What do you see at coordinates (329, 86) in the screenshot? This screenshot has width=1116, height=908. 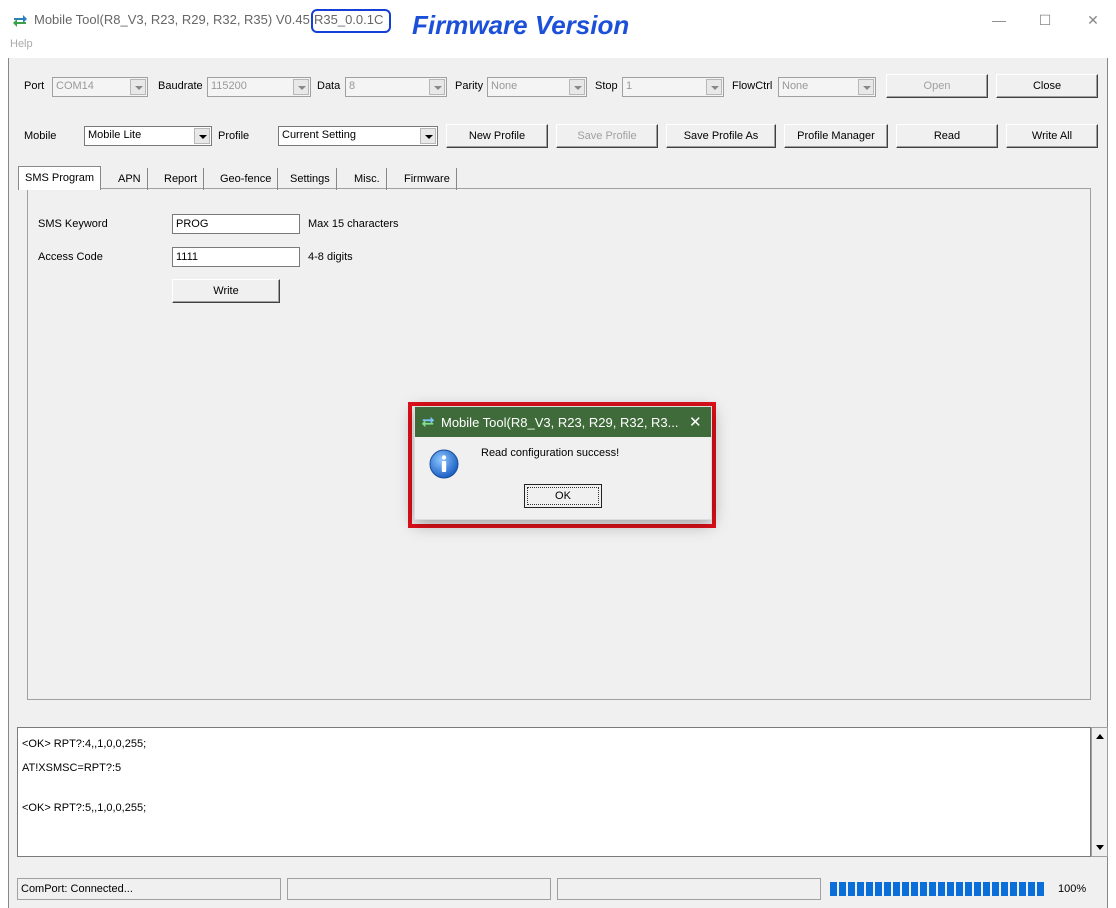 I see `data-label: Data` at bounding box center [329, 86].